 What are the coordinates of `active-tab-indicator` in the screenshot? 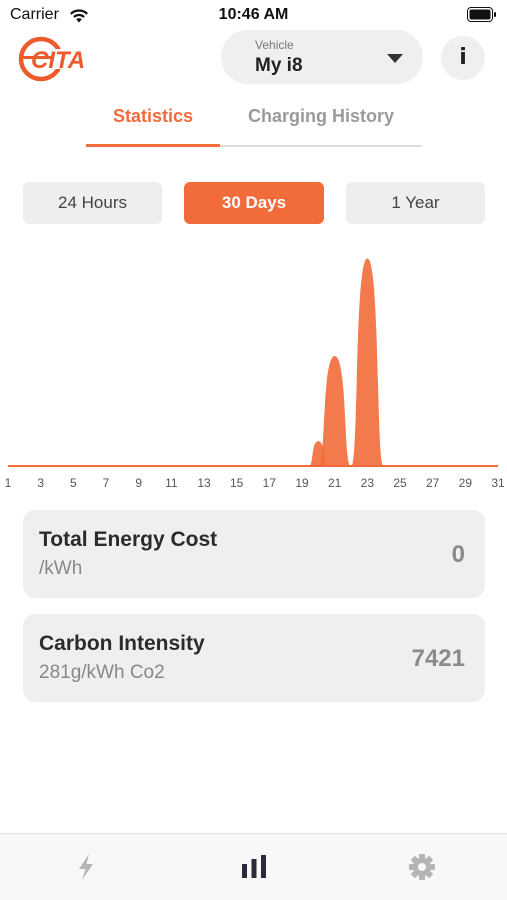 It's located at (153, 145).